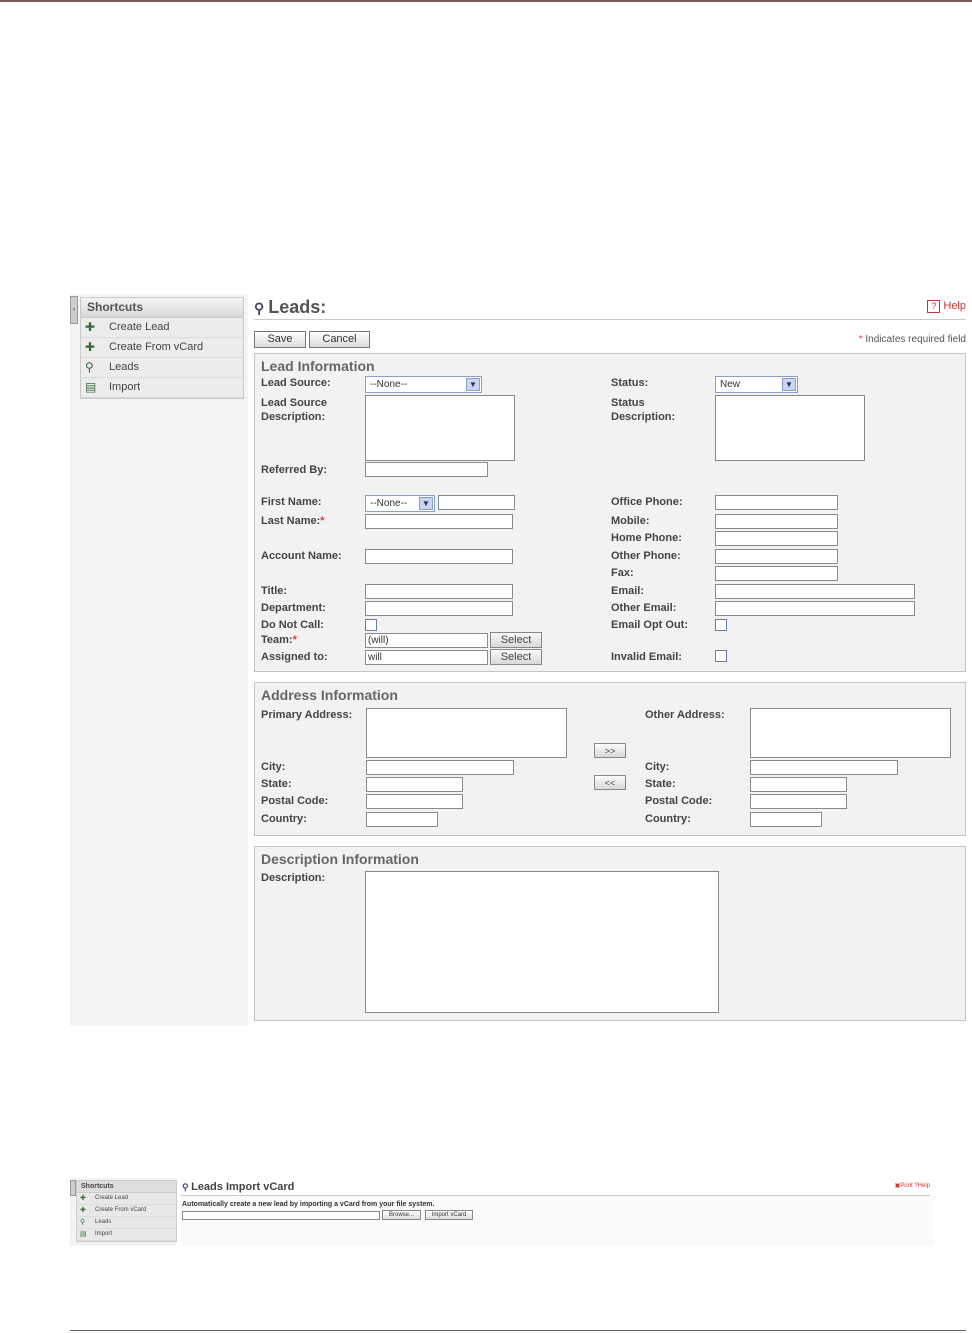 Image resolution: width=972 pixels, height=1333 pixels. What do you see at coordinates (646, 538) in the screenshot?
I see `home-phone-label: Home Phone:` at bounding box center [646, 538].